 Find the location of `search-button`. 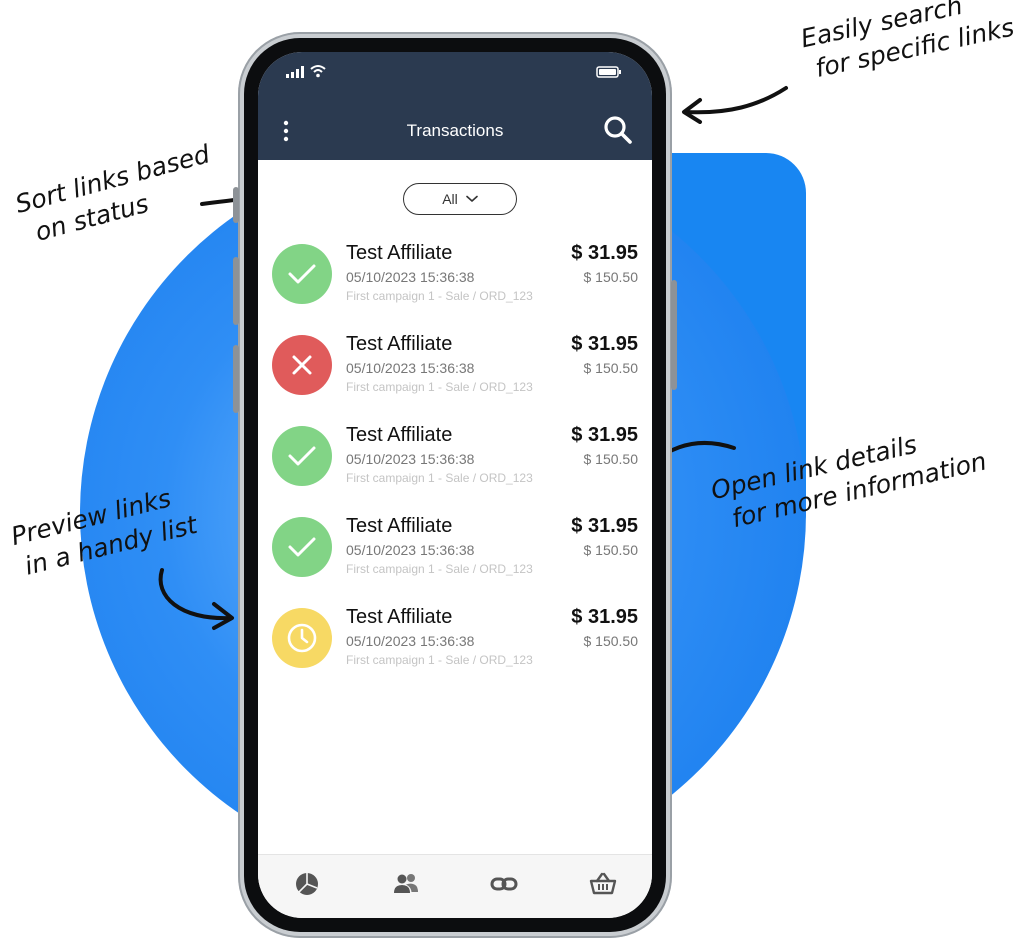

search-button is located at coordinates (618, 130).